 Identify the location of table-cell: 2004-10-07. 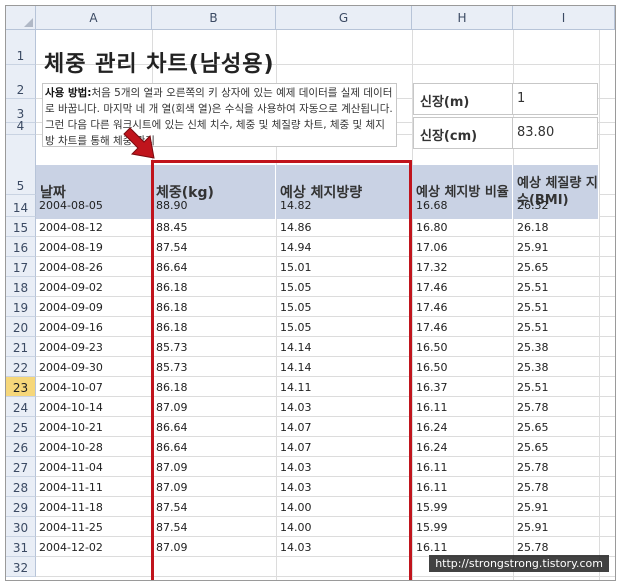
(71, 387).